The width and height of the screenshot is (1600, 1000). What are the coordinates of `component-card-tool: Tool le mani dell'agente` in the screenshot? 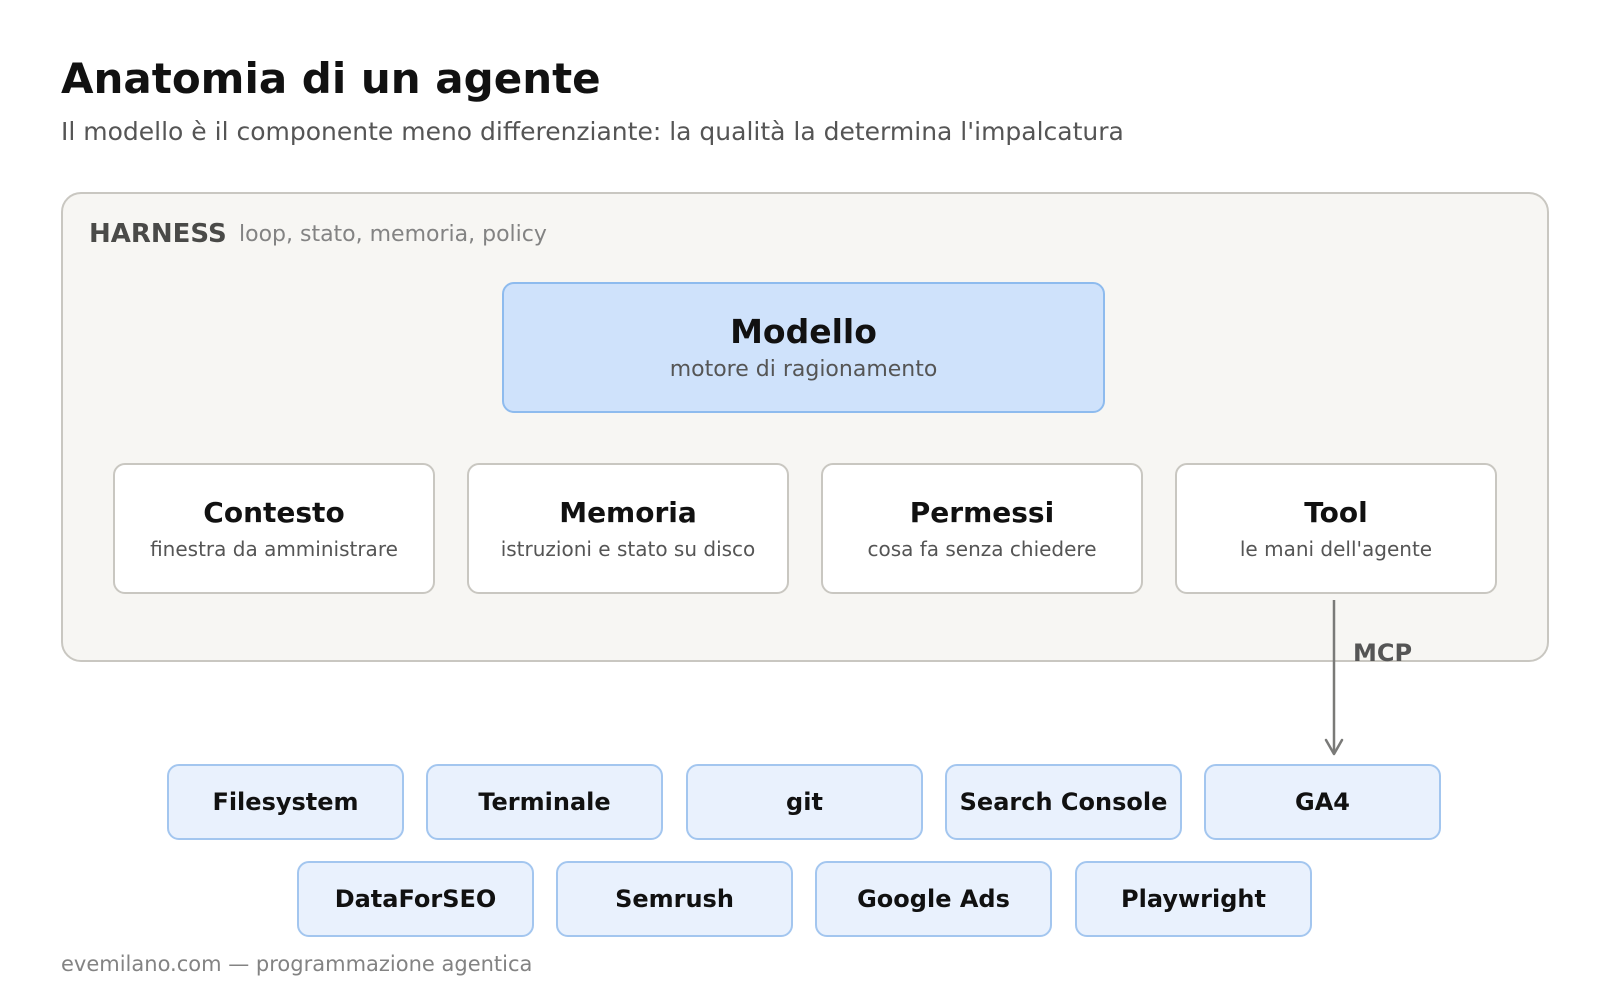 It's located at (1336, 528).